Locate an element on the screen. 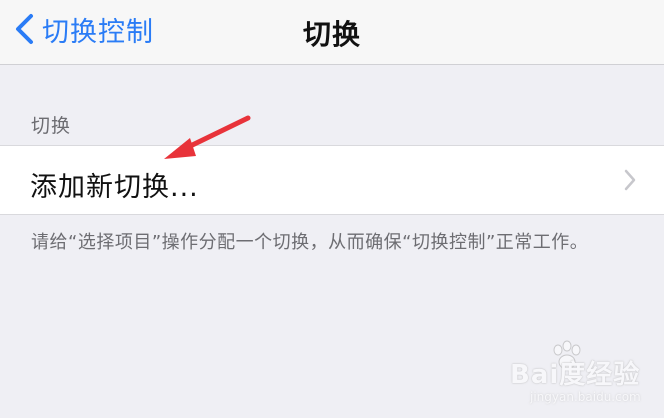 The height and width of the screenshot is (418, 664). chevron-right-icon is located at coordinates (630, 180).